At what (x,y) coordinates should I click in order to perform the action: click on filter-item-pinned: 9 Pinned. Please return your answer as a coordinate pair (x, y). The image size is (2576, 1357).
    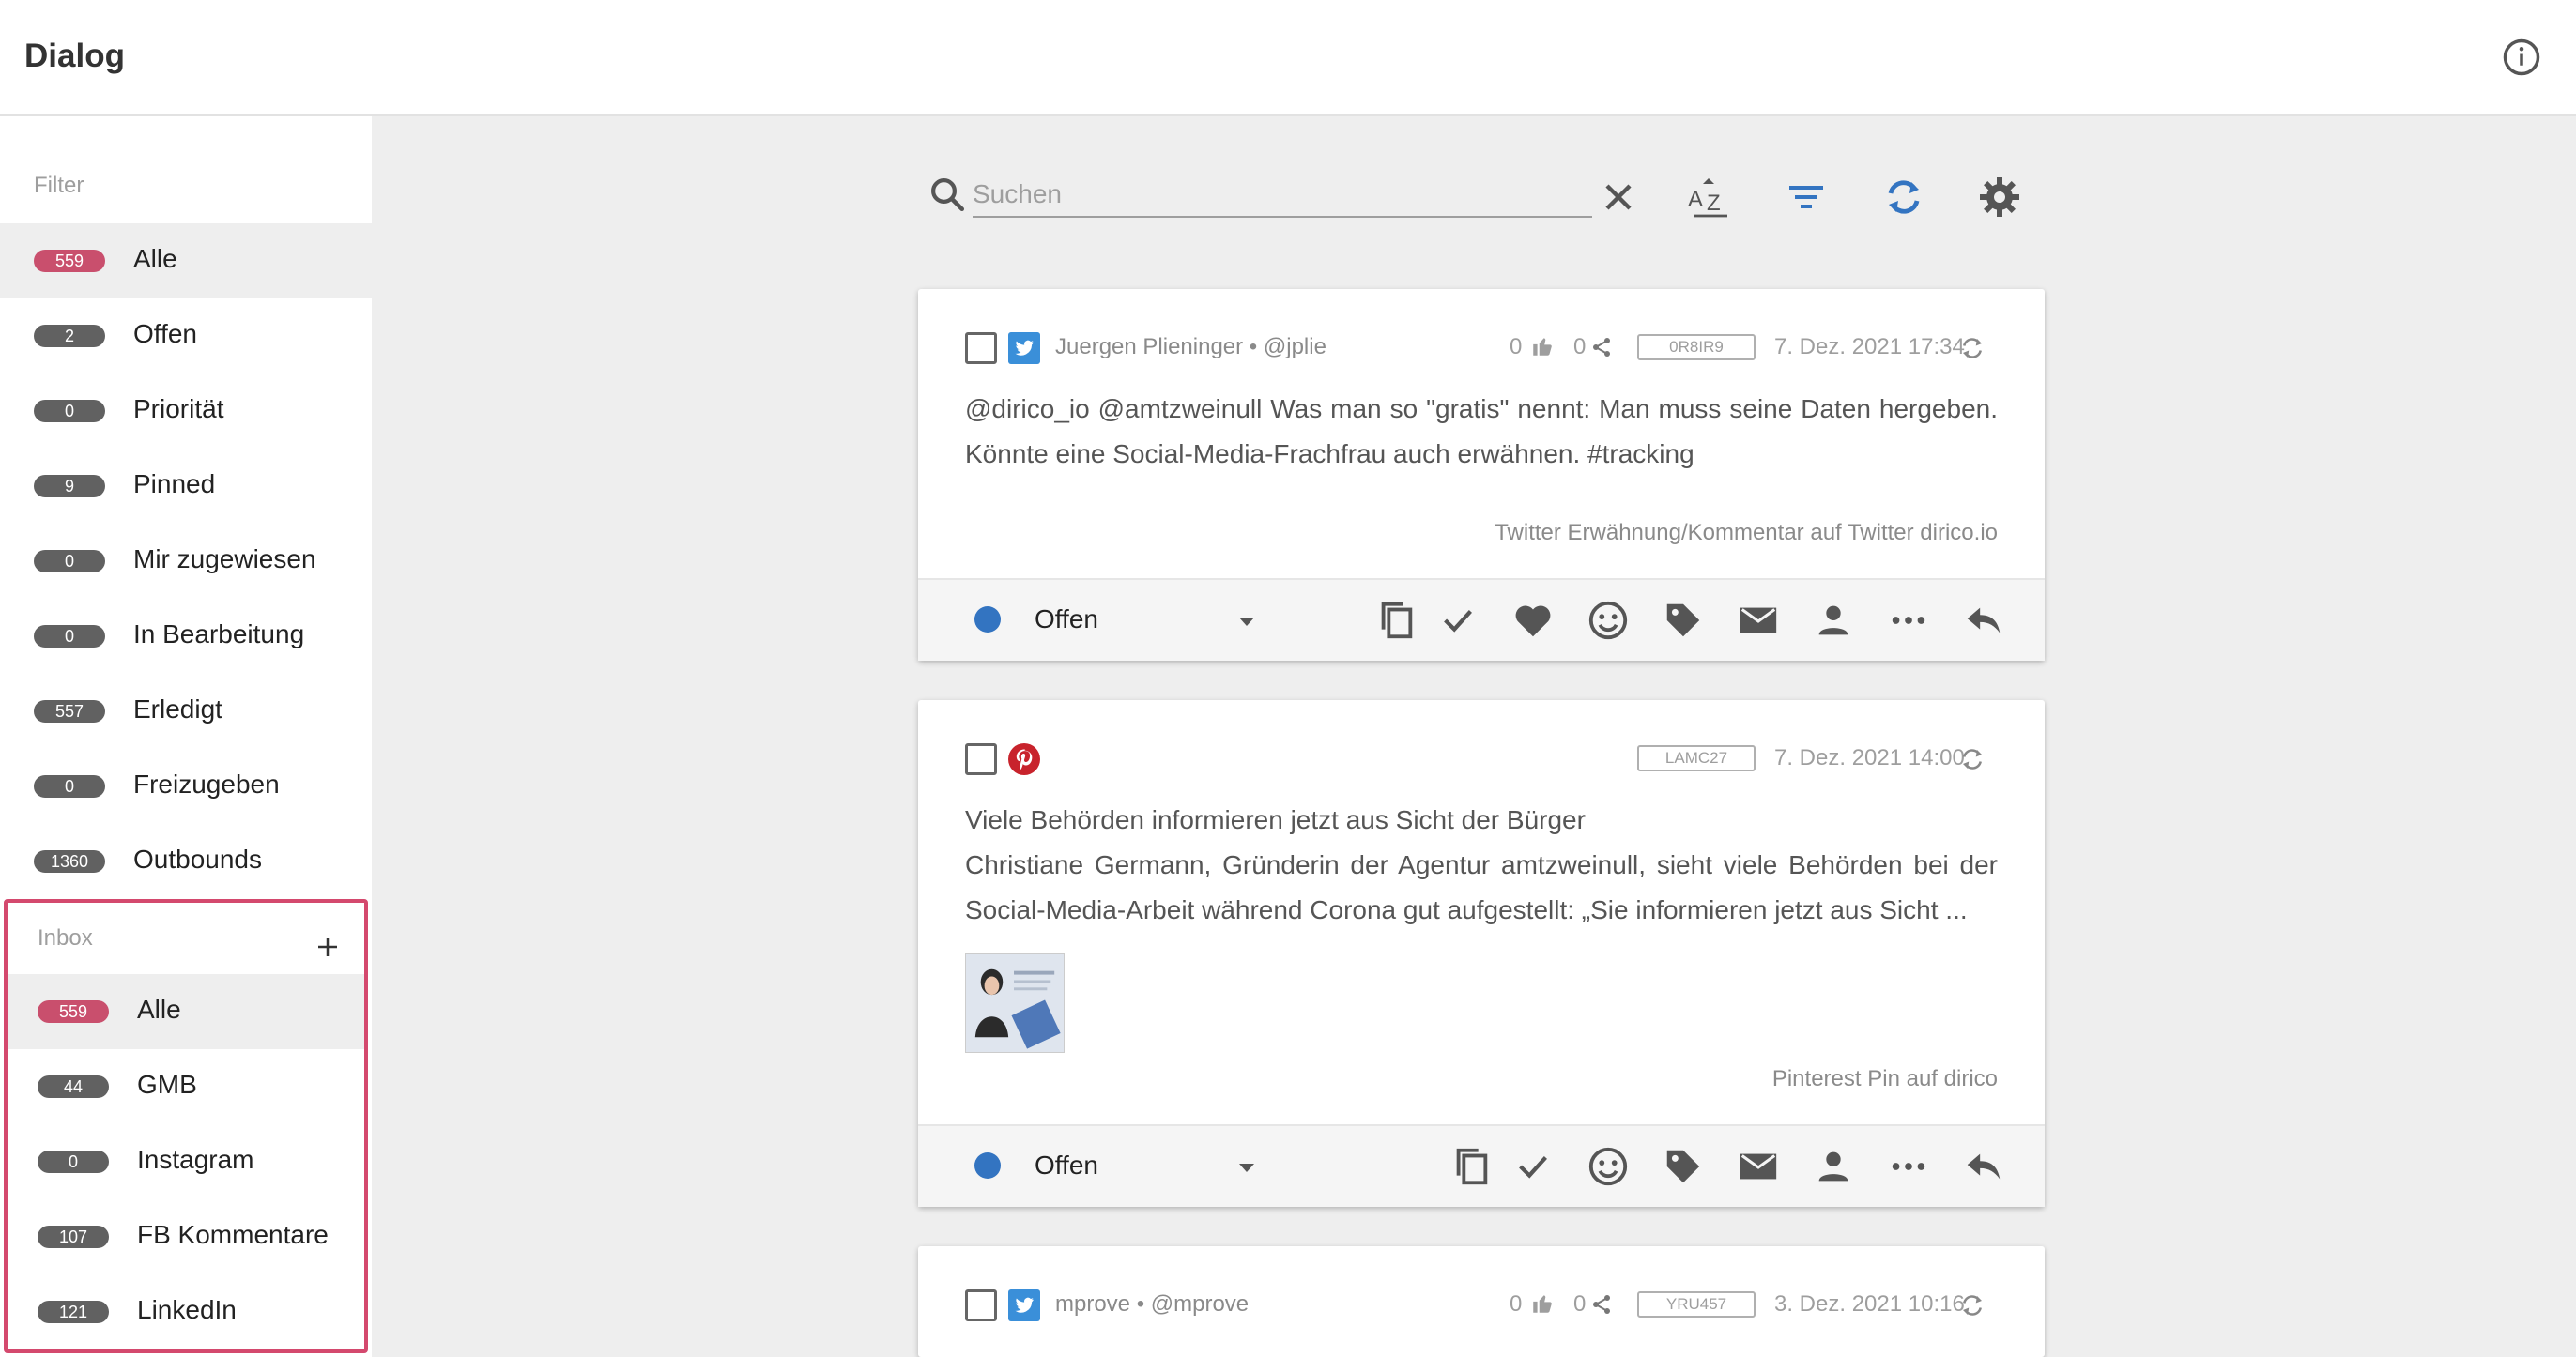
    Looking at the image, I should click on (186, 487).